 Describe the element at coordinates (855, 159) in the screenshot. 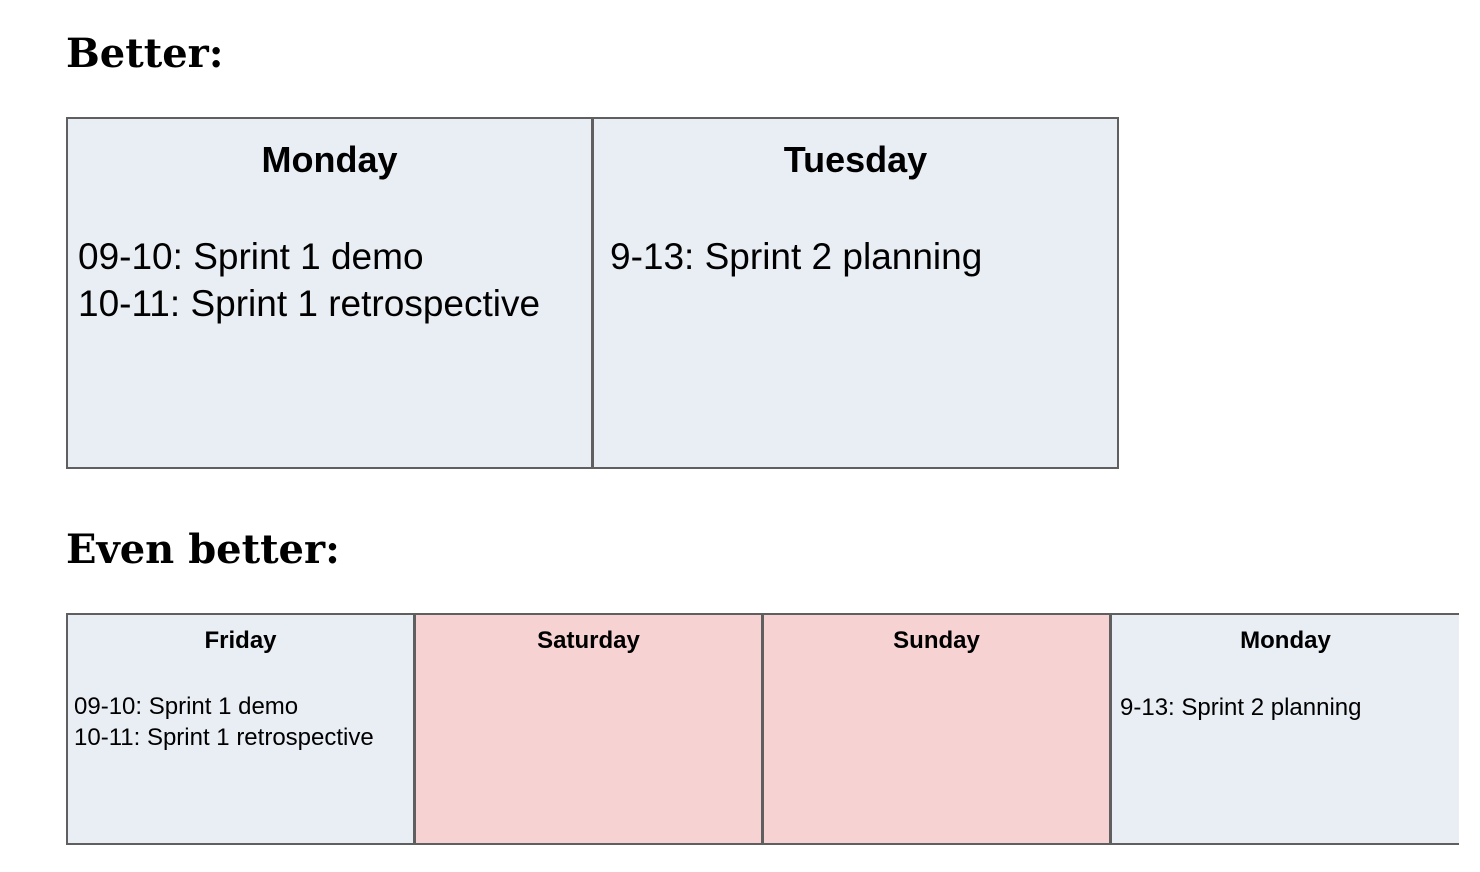

I see `day-name: Tuesday` at that location.